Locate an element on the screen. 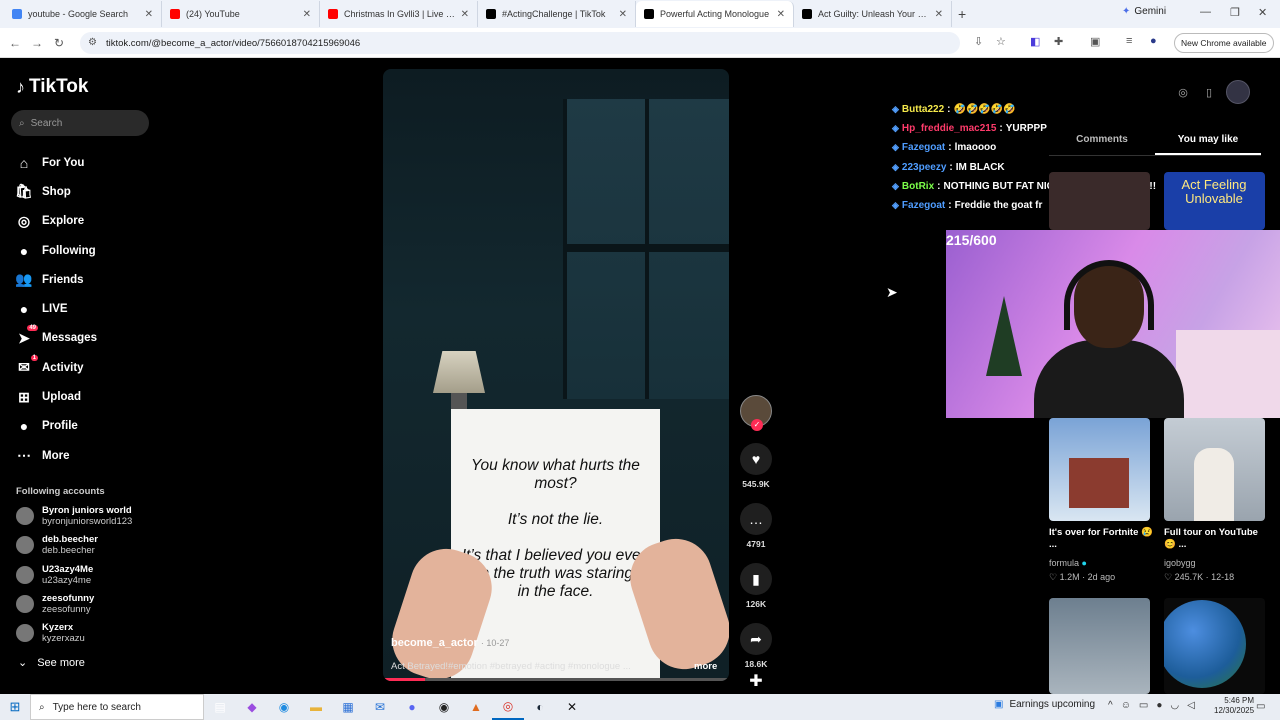 The image size is (1280, 720). nav-item-profile: ● Profile is located at coordinates (91, 426).